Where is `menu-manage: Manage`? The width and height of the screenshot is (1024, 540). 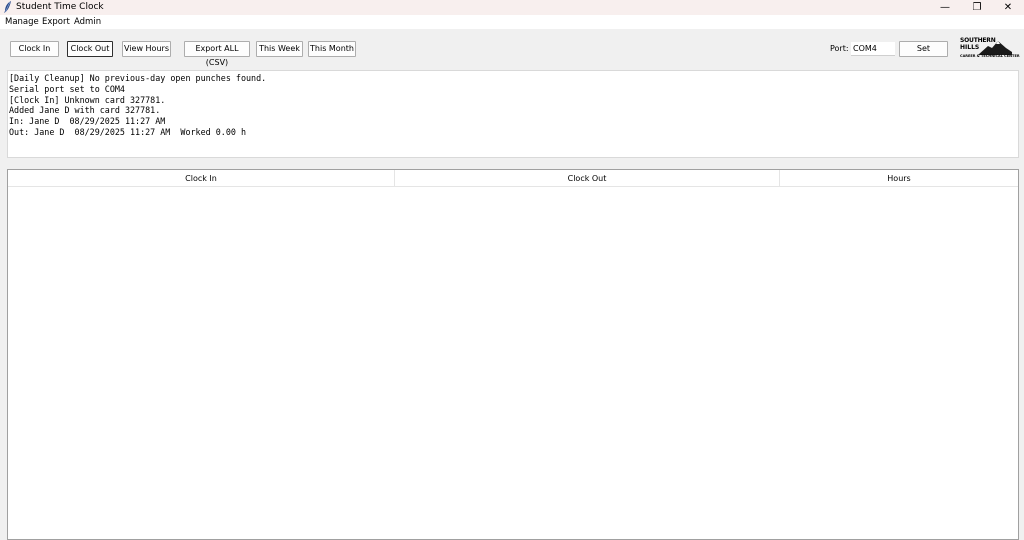
menu-manage: Manage is located at coordinates (22, 22).